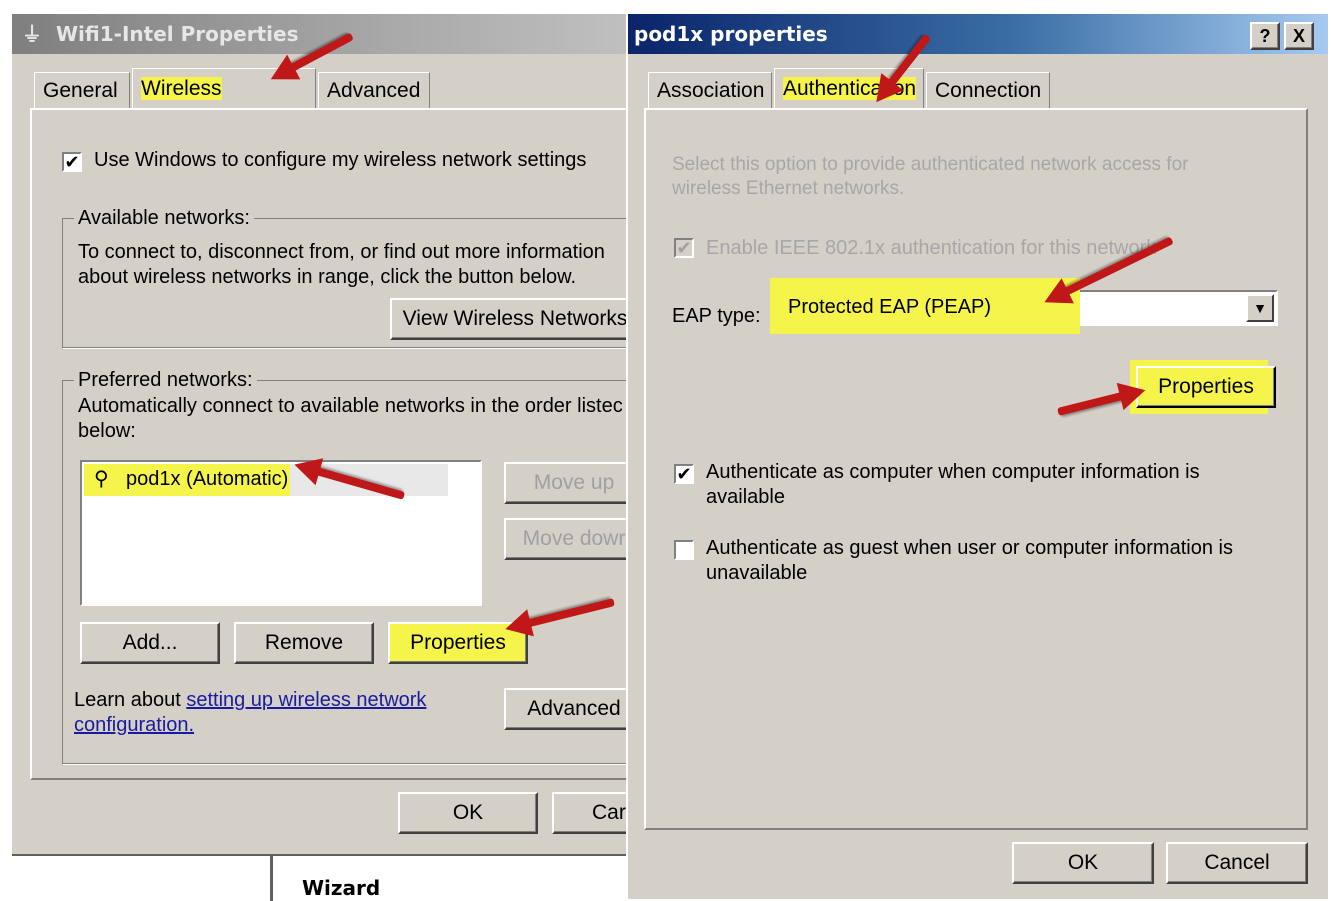  I want to click on enable-8021x-checkbox: ✔, so click(684, 248).